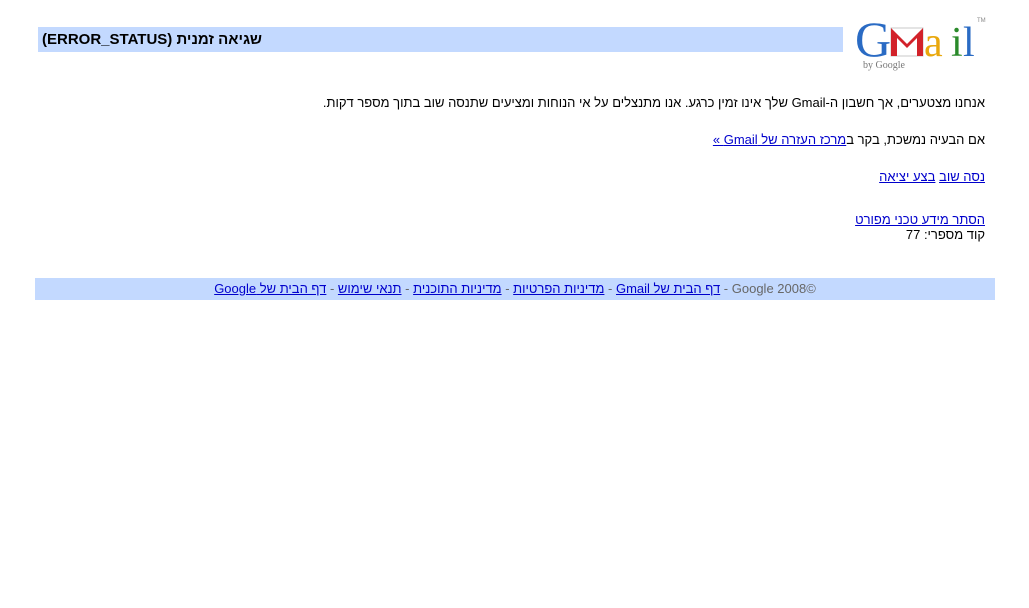 The image size is (1029, 608). I want to click on actions: נסה שוב בצע יציאה, so click(535, 176).